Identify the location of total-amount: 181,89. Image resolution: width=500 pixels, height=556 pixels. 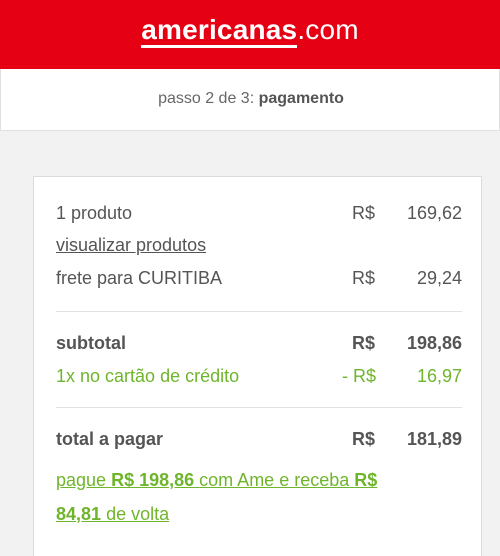
(434, 439).